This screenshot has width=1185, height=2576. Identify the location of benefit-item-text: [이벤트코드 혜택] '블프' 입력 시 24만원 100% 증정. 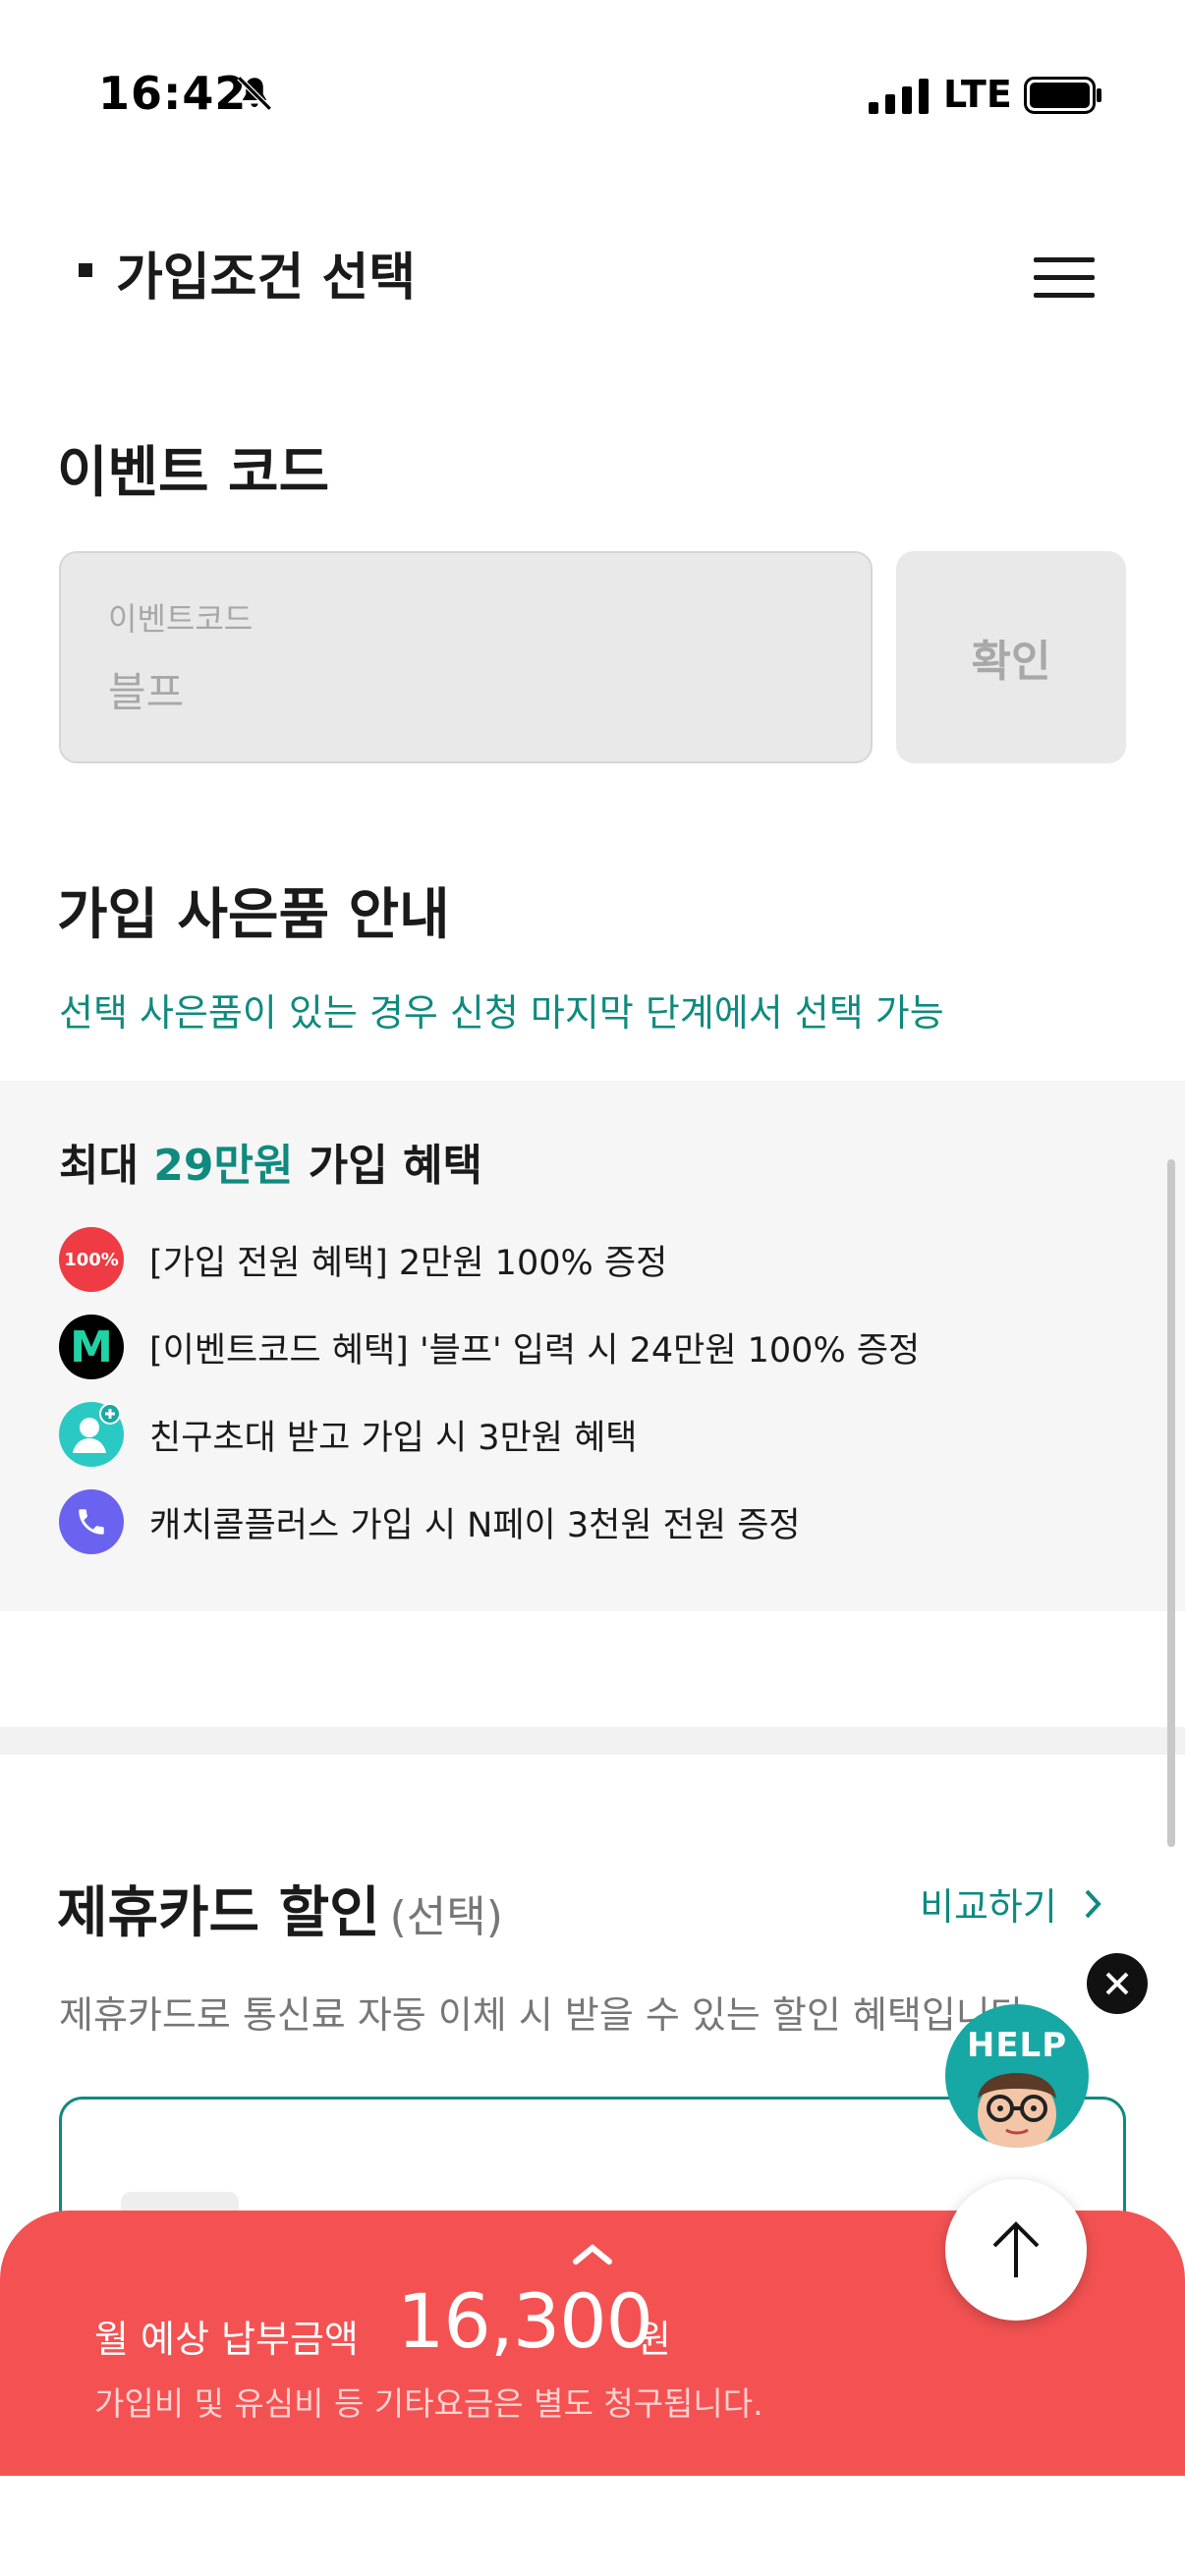
(535, 1350).